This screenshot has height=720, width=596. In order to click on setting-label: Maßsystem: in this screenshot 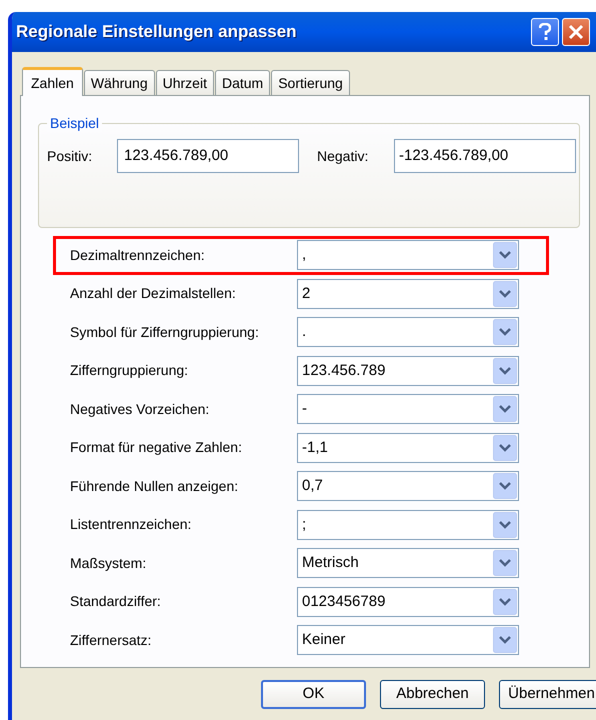, I will do `click(109, 563)`.